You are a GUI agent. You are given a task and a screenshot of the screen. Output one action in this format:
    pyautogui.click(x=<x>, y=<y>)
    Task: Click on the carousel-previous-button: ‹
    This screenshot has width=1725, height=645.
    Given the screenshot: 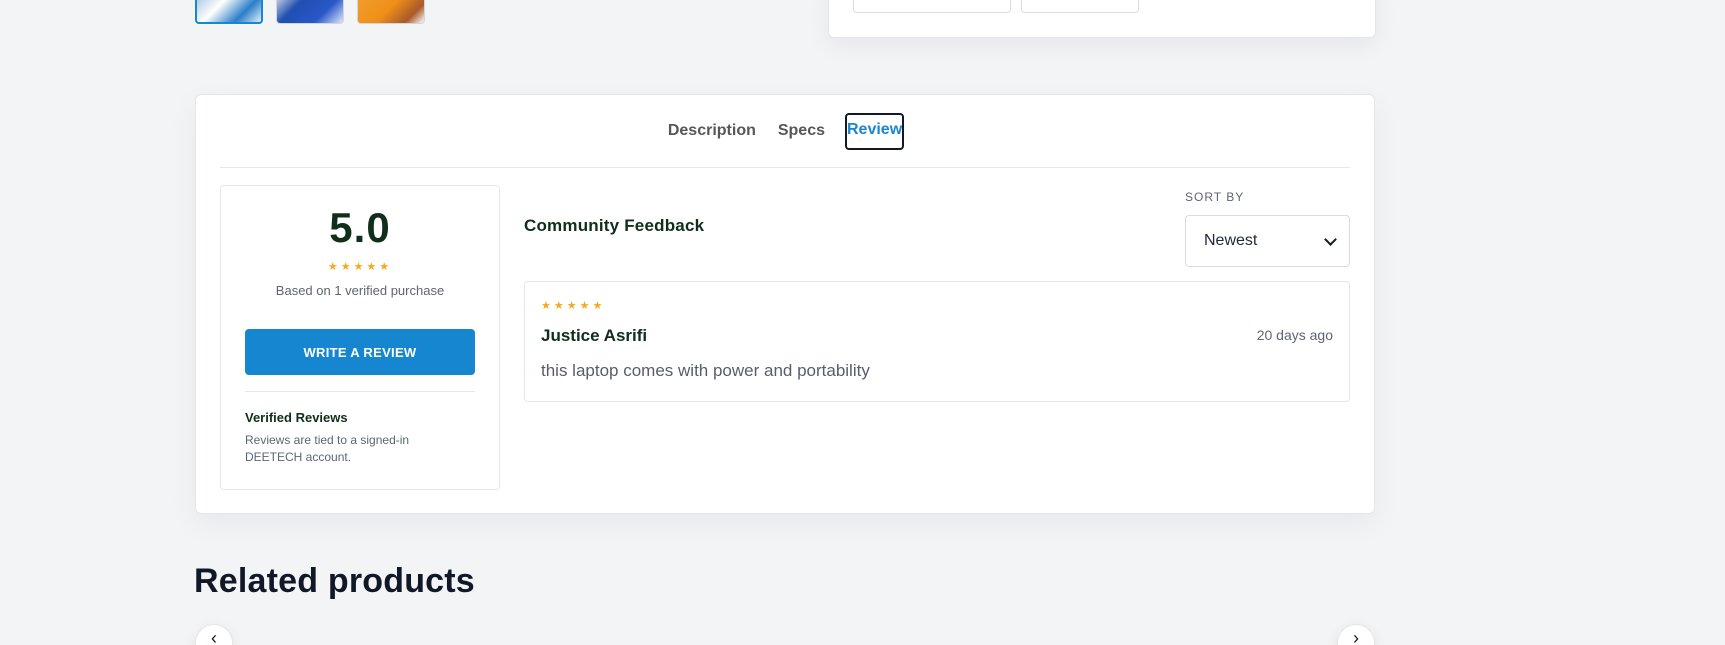 What is the action you would take?
    pyautogui.click(x=214, y=634)
    